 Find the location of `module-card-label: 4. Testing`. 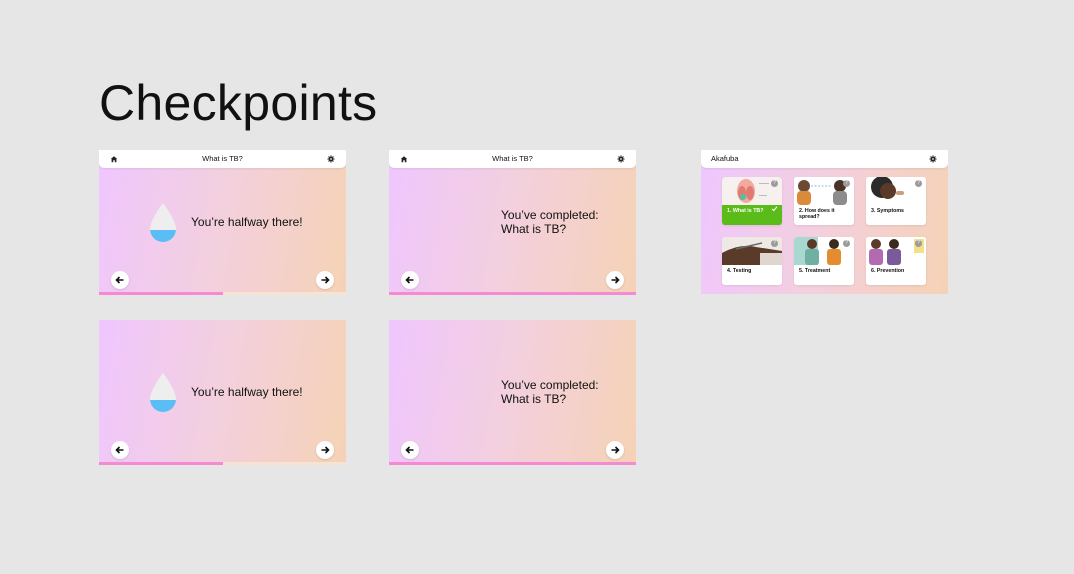

module-card-label: 4. Testing is located at coordinates (739, 271).